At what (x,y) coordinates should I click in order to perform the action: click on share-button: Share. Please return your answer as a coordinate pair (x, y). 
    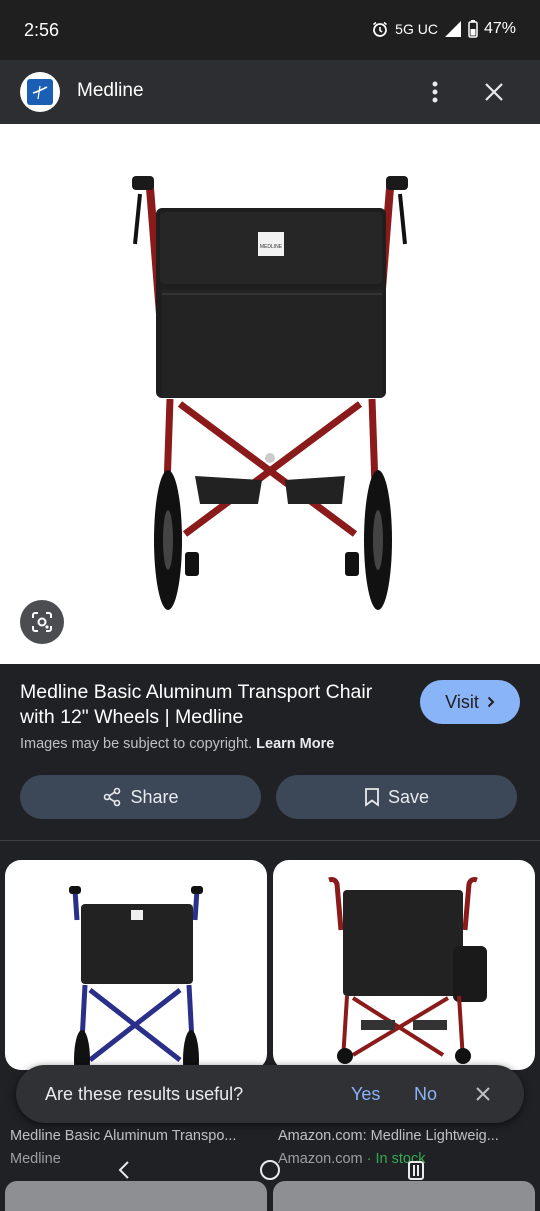
    Looking at the image, I should click on (140, 797).